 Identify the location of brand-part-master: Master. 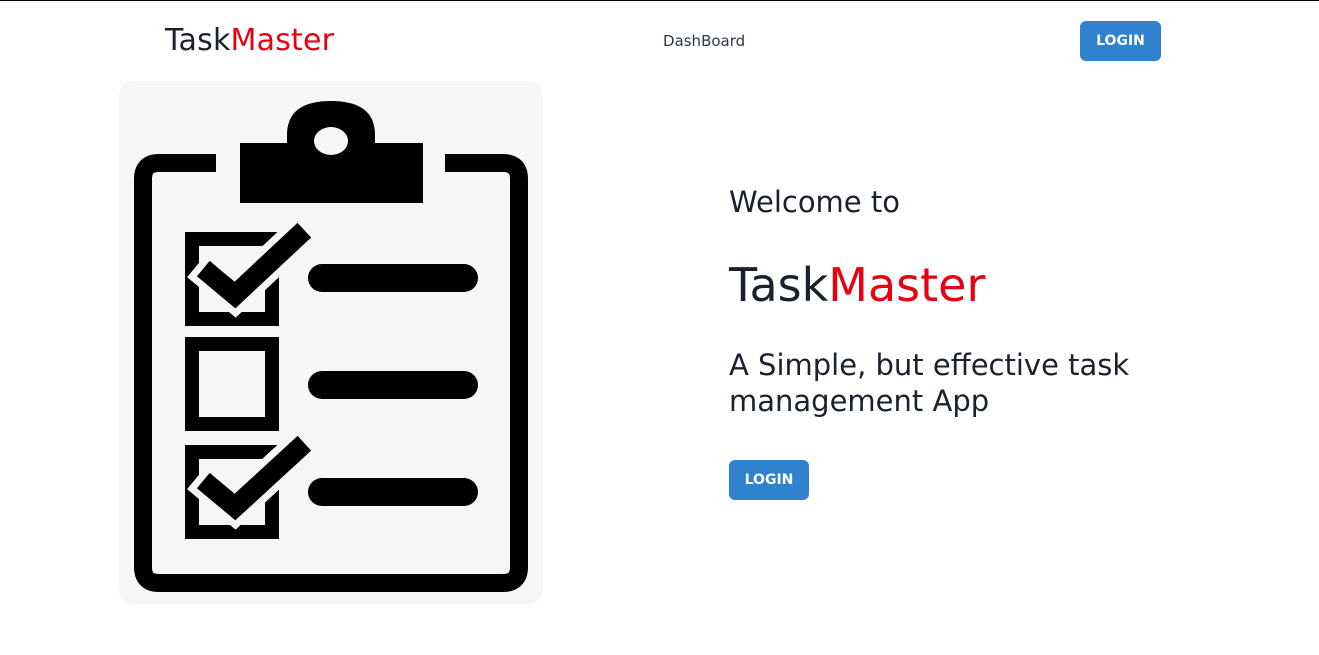
(282, 40).